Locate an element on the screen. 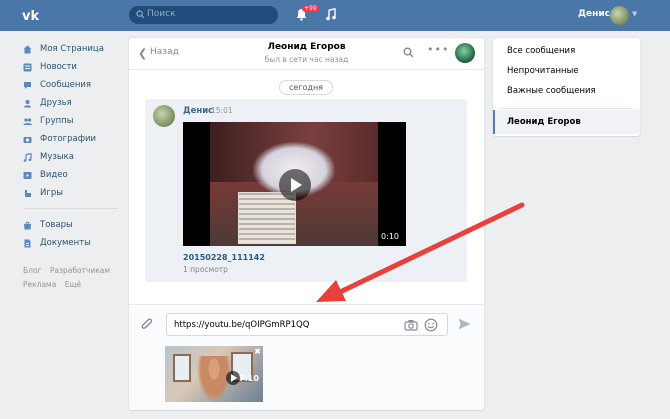 This screenshot has height=419, width=670. sidebar-item: Видео is located at coordinates (70, 175).